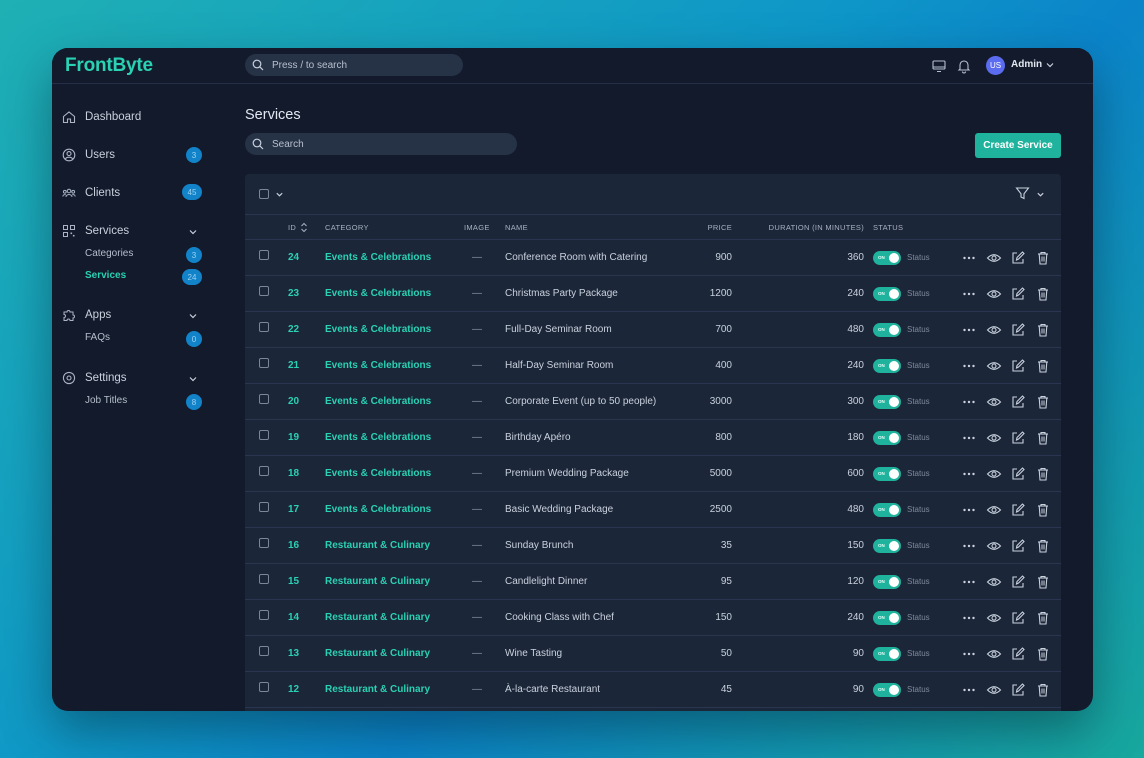 The height and width of the screenshot is (758, 1144). What do you see at coordinates (293, 329) in the screenshot?
I see `row-id: 22` at bounding box center [293, 329].